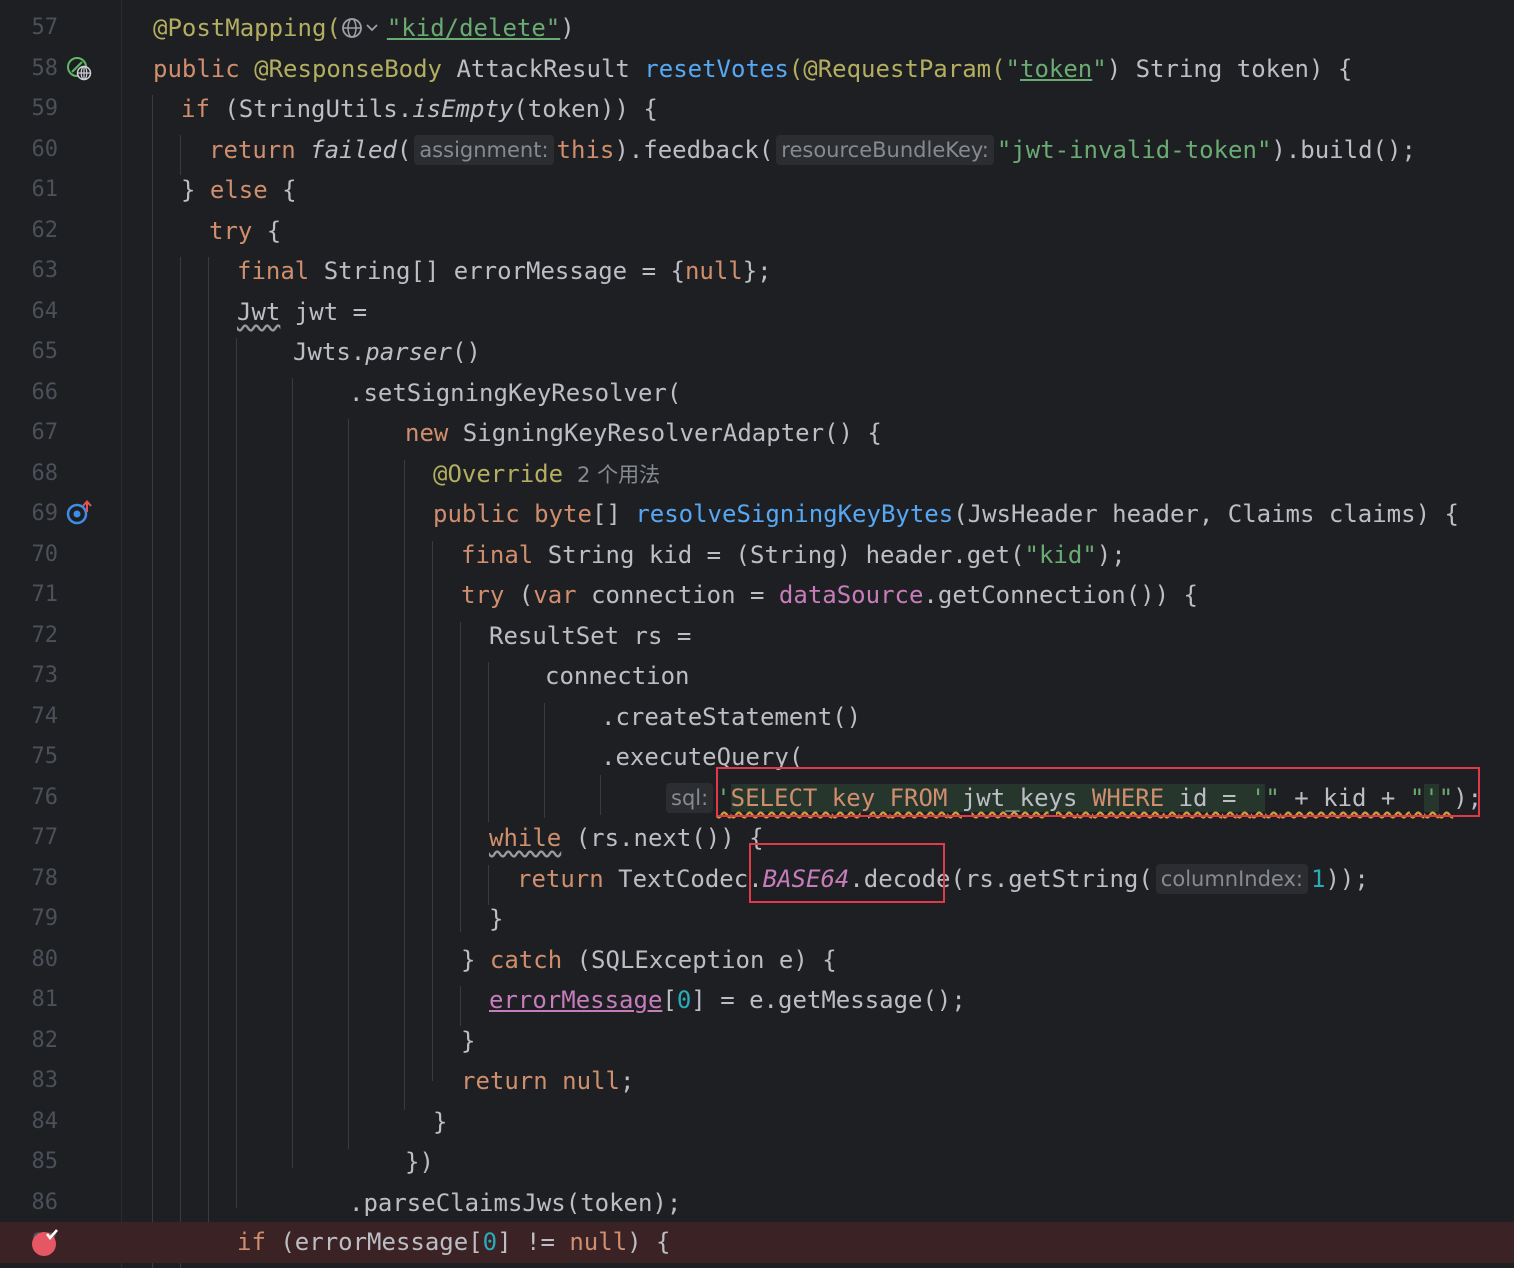  What do you see at coordinates (818, 28) in the screenshot?
I see `code-line-57: @PostMapping("kid/delete")` at bounding box center [818, 28].